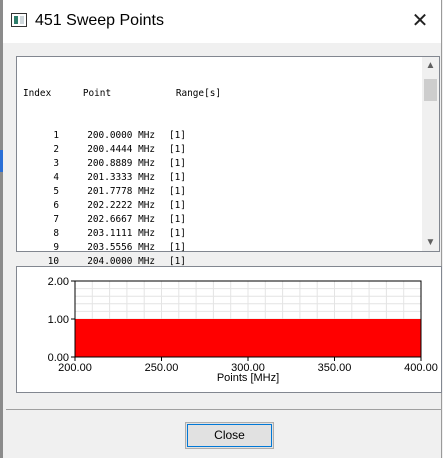 Image resolution: width=443 pixels, height=458 pixels. Describe the element at coordinates (56, 135) in the screenshot. I see `row-index: 1` at that location.